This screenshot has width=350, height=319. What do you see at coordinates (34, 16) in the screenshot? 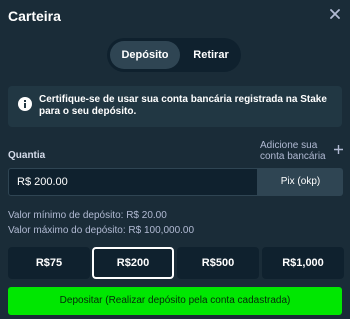
I see `modal-title: Carteira` at bounding box center [34, 16].